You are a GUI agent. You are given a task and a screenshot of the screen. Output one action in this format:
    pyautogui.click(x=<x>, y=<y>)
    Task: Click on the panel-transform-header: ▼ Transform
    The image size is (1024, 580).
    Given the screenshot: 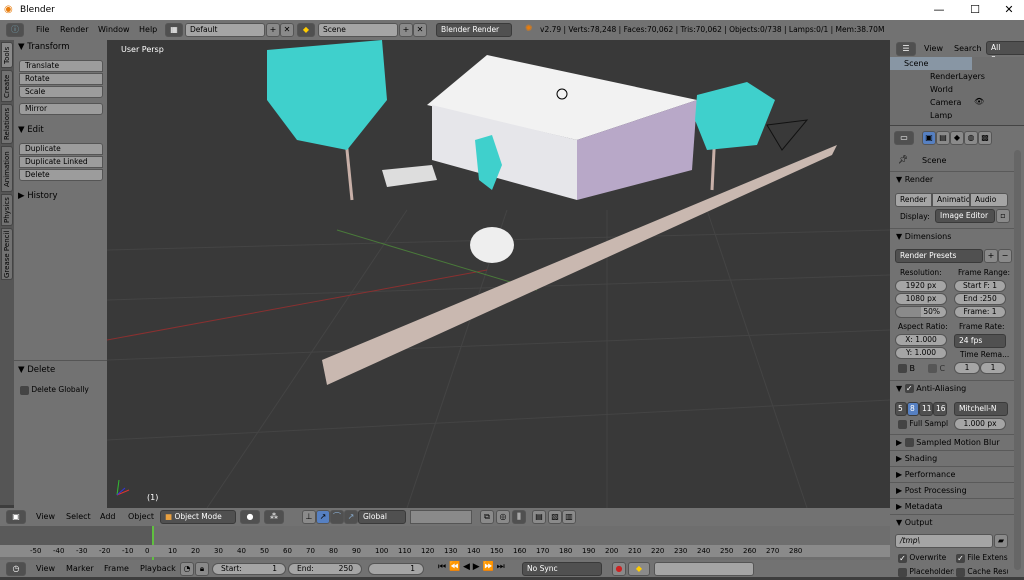 What is the action you would take?
    pyautogui.click(x=44, y=47)
    